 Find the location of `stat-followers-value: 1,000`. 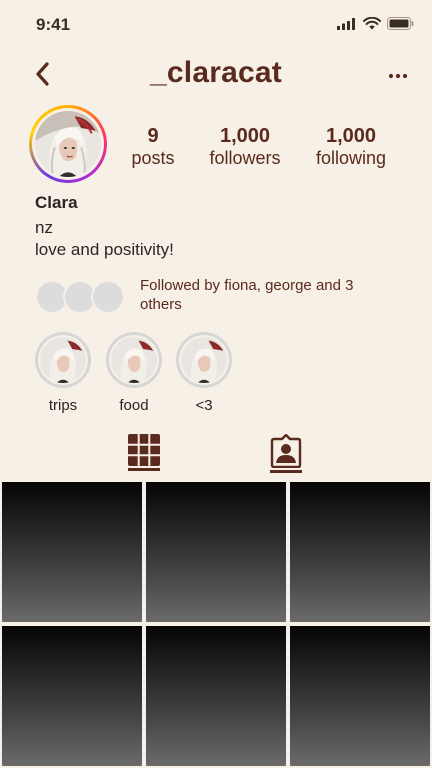

stat-followers-value: 1,000 is located at coordinates (245, 136).